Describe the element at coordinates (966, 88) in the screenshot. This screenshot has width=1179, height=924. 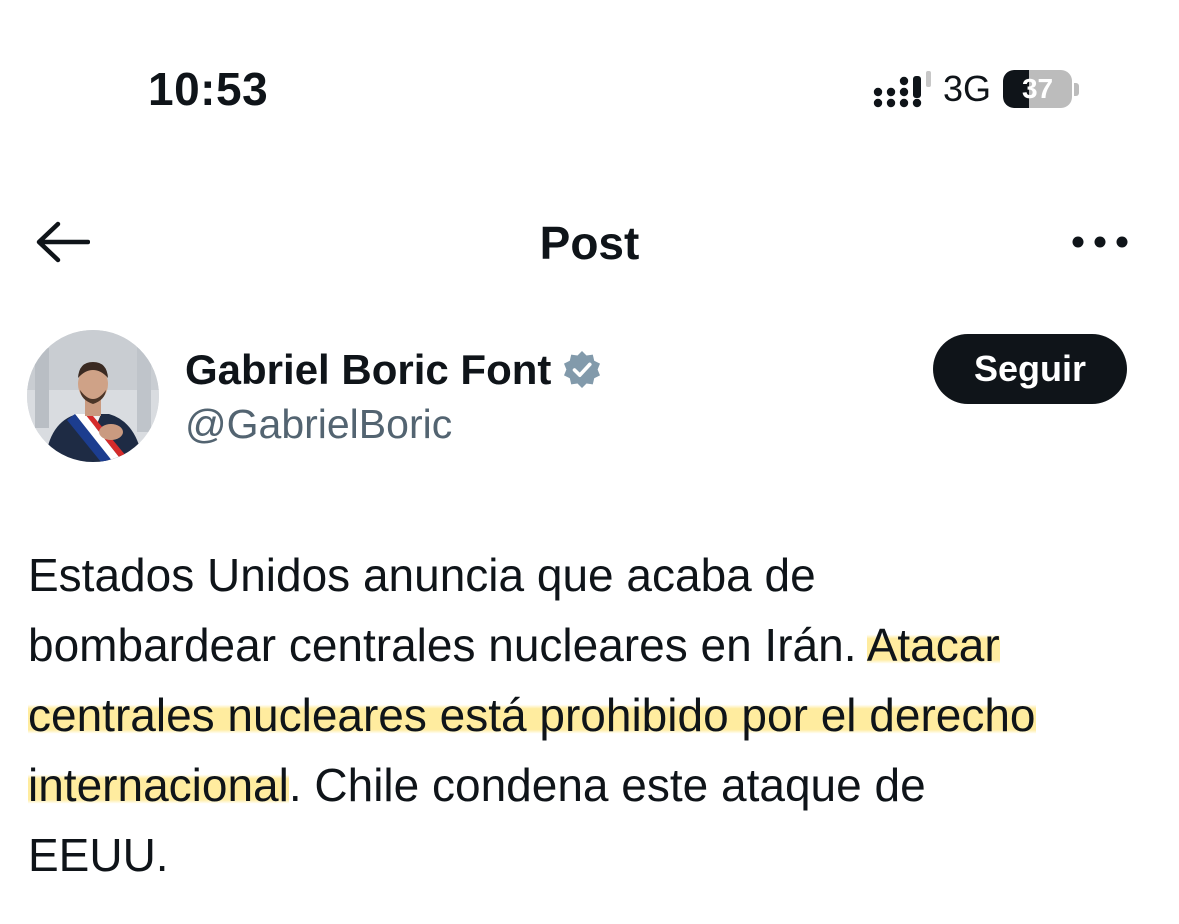
I see `network-type: 3G` at that location.